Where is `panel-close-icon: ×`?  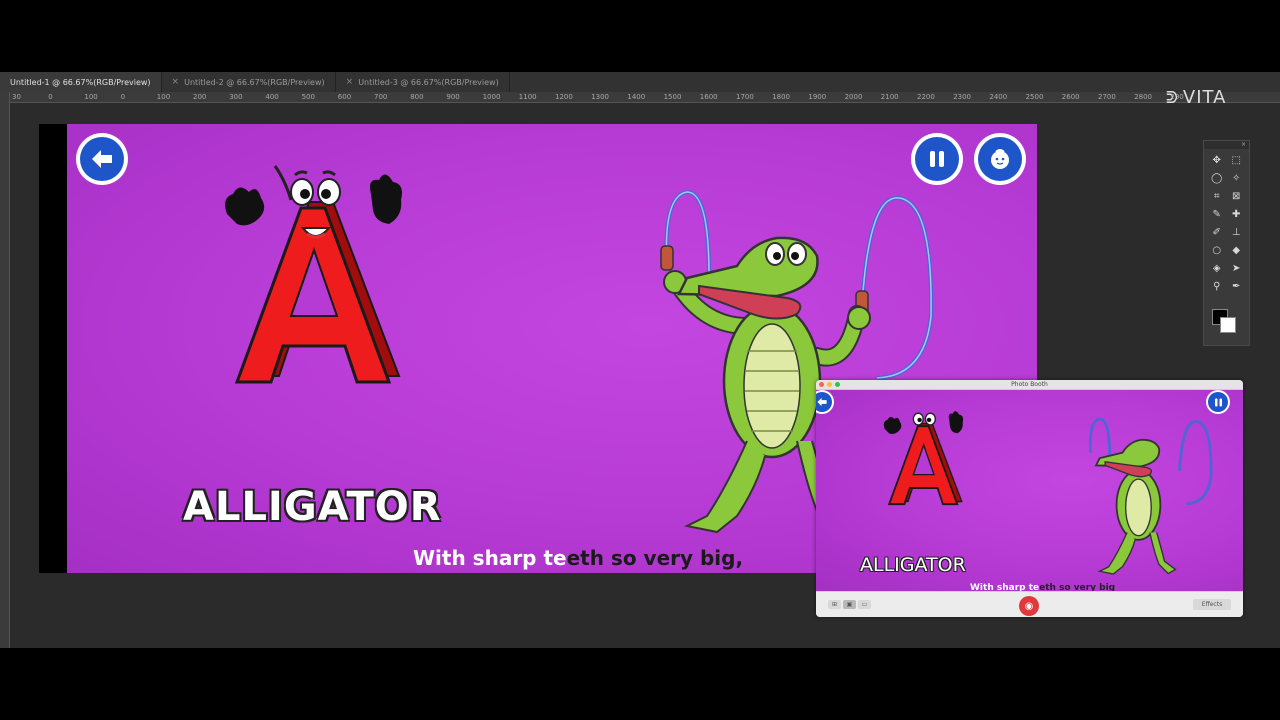 panel-close-icon: × is located at coordinates (1226, 145).